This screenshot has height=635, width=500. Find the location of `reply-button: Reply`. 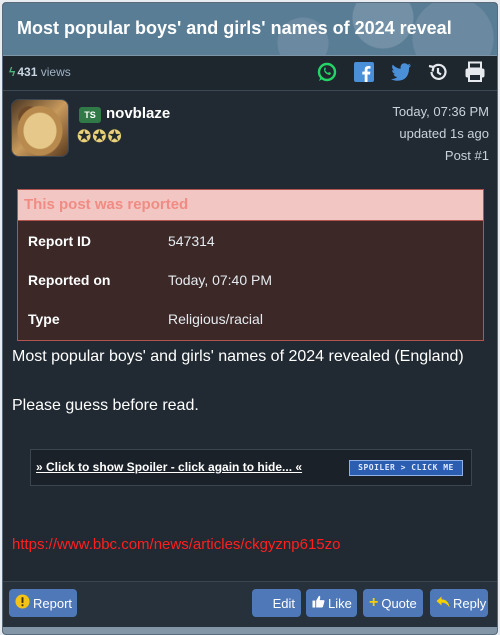

reply-button: Reply is located at coordinates (459, 603).